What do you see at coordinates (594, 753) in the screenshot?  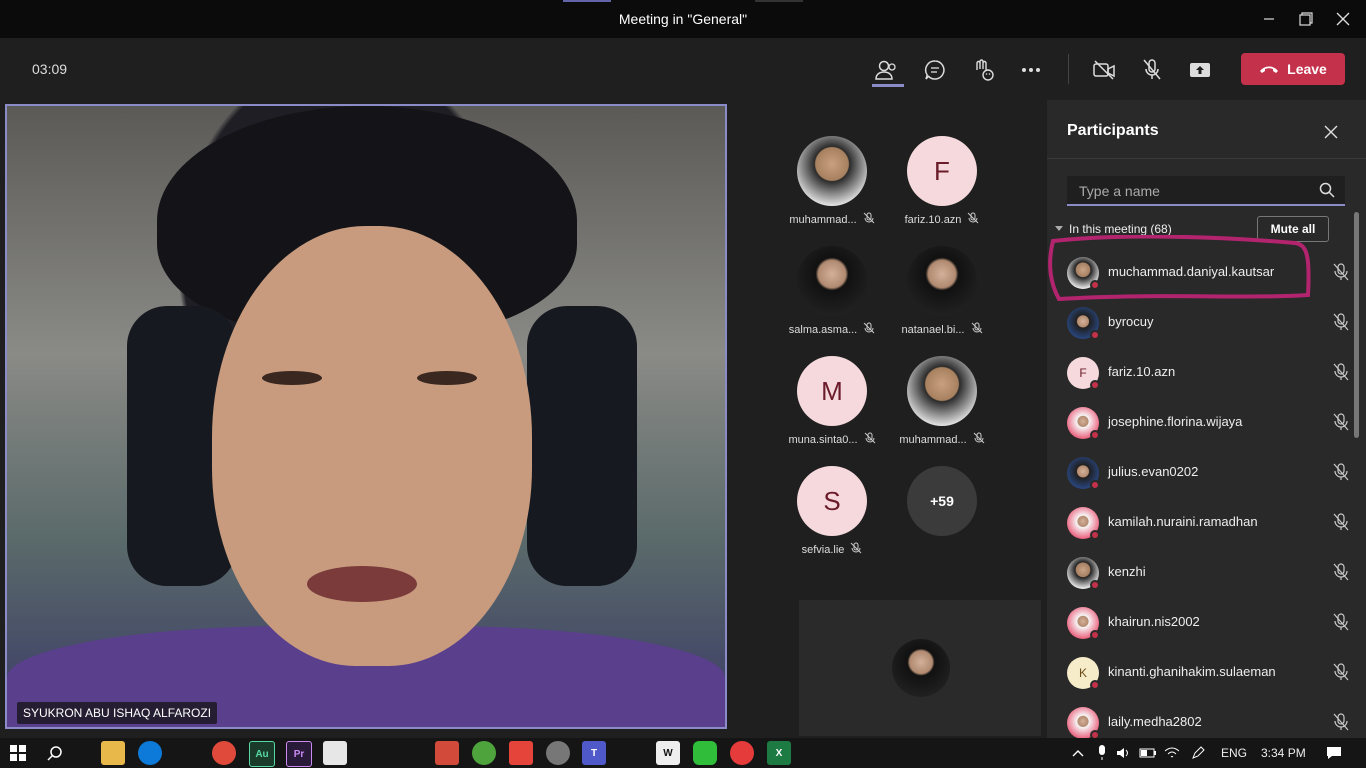 I see `teams-icon: T` at bounding box center [594, 753].